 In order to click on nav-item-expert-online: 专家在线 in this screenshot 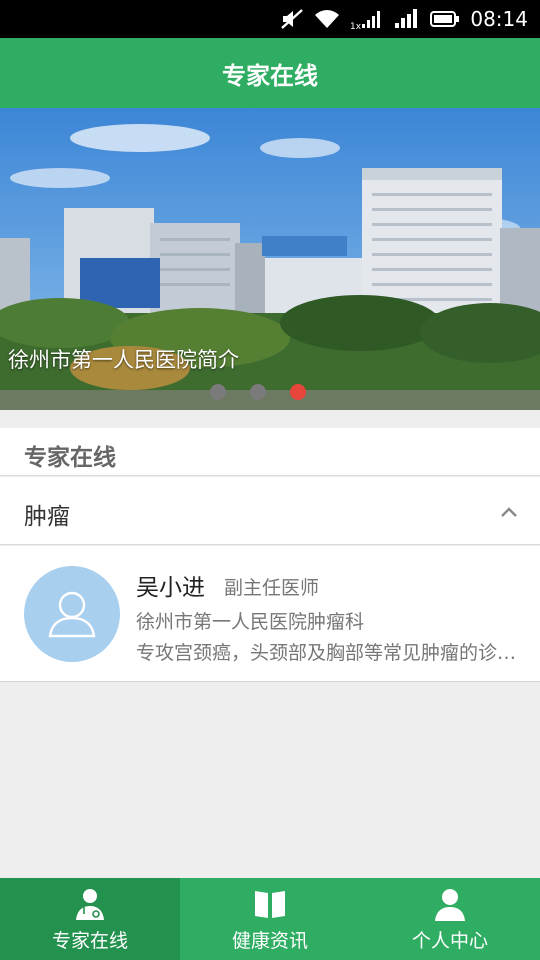, I will do `click(90, 919)`.